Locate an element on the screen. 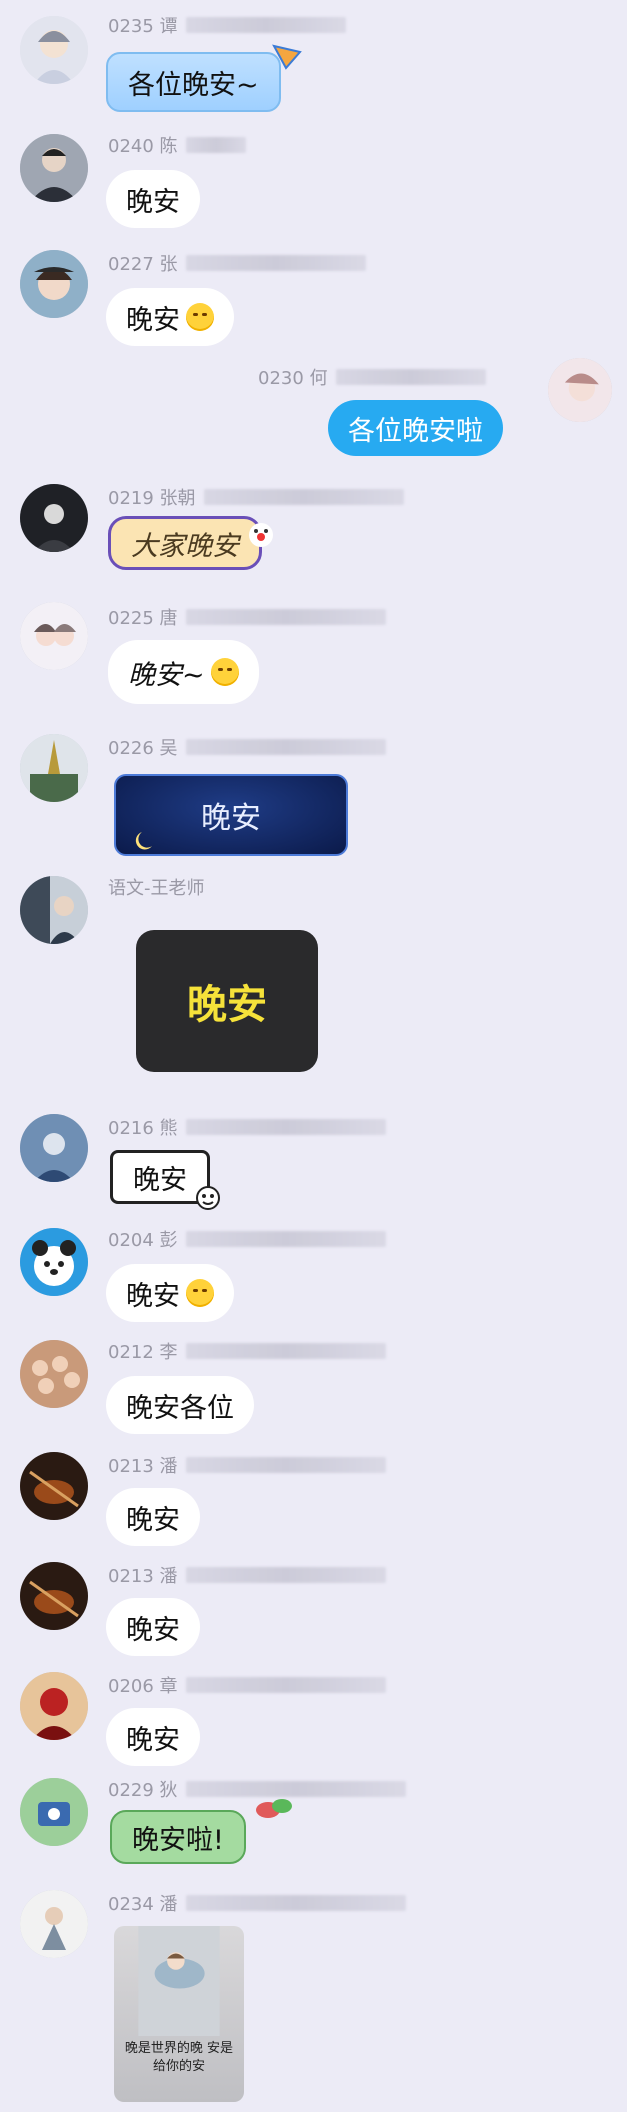 The width and height of the screenshot is (627, 2112). sender-name: 0212 李 is located at coordinates (143, 1352).